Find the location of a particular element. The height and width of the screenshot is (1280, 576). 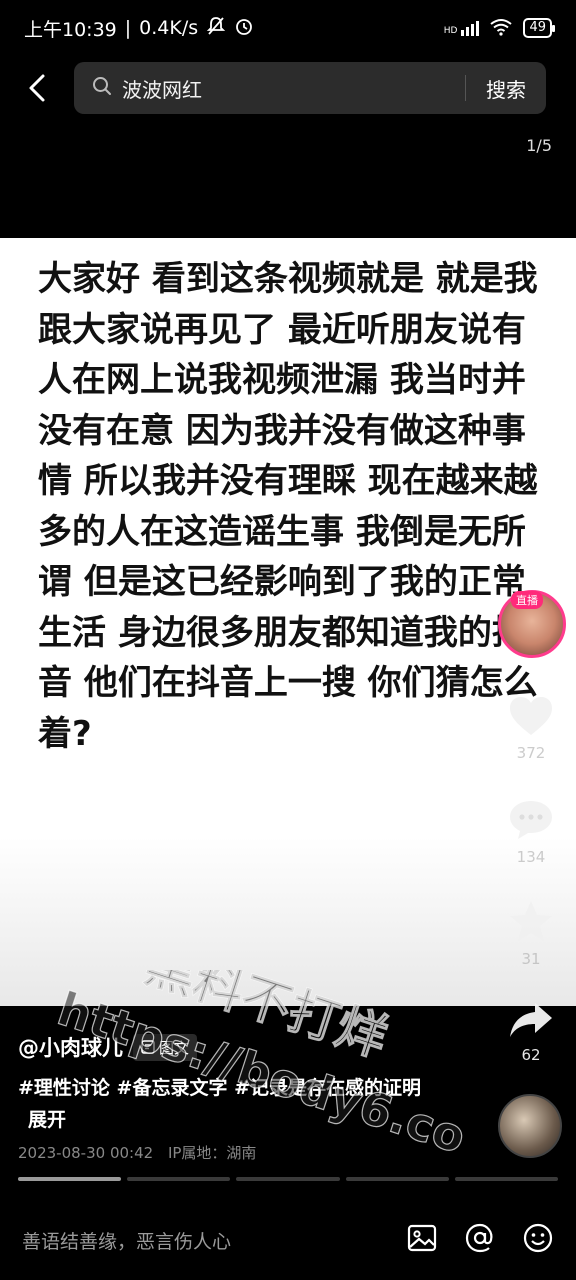

battery-indicator: 49 is located at coordinates (539, 28).